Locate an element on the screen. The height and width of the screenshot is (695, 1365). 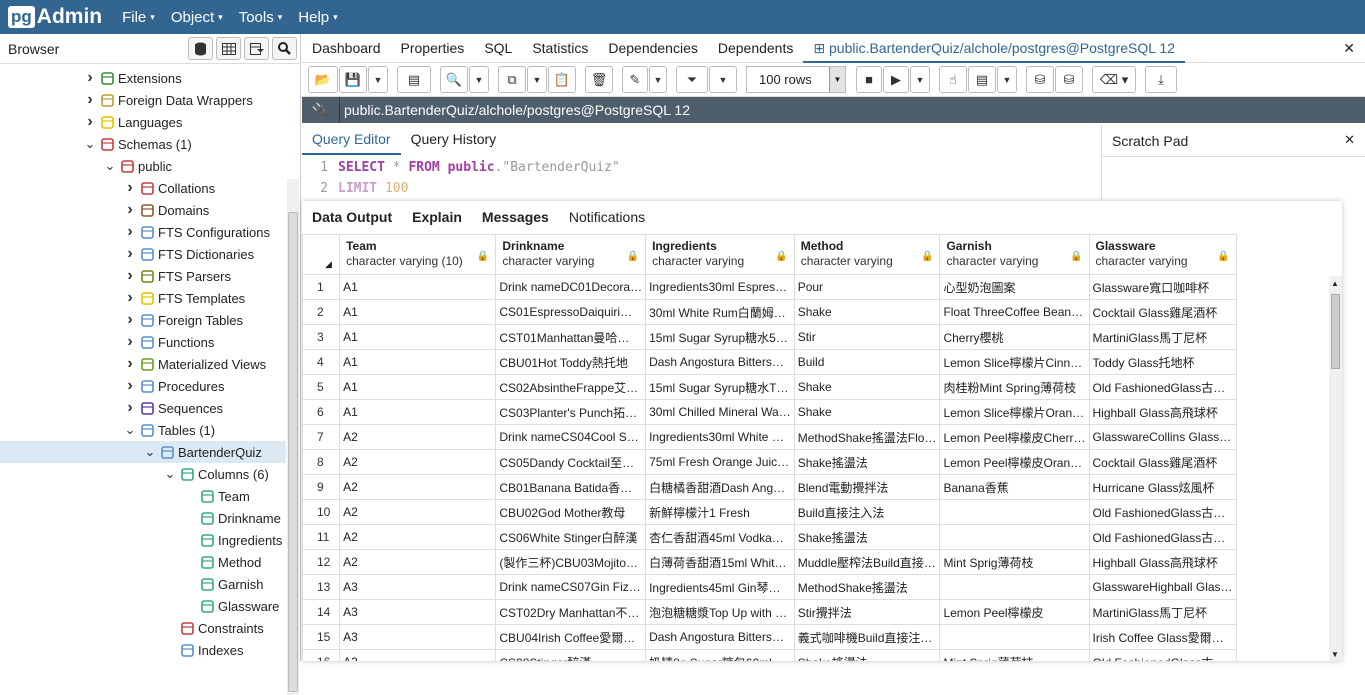
tree-node: Drinkname is located at coordinates (143, 518).